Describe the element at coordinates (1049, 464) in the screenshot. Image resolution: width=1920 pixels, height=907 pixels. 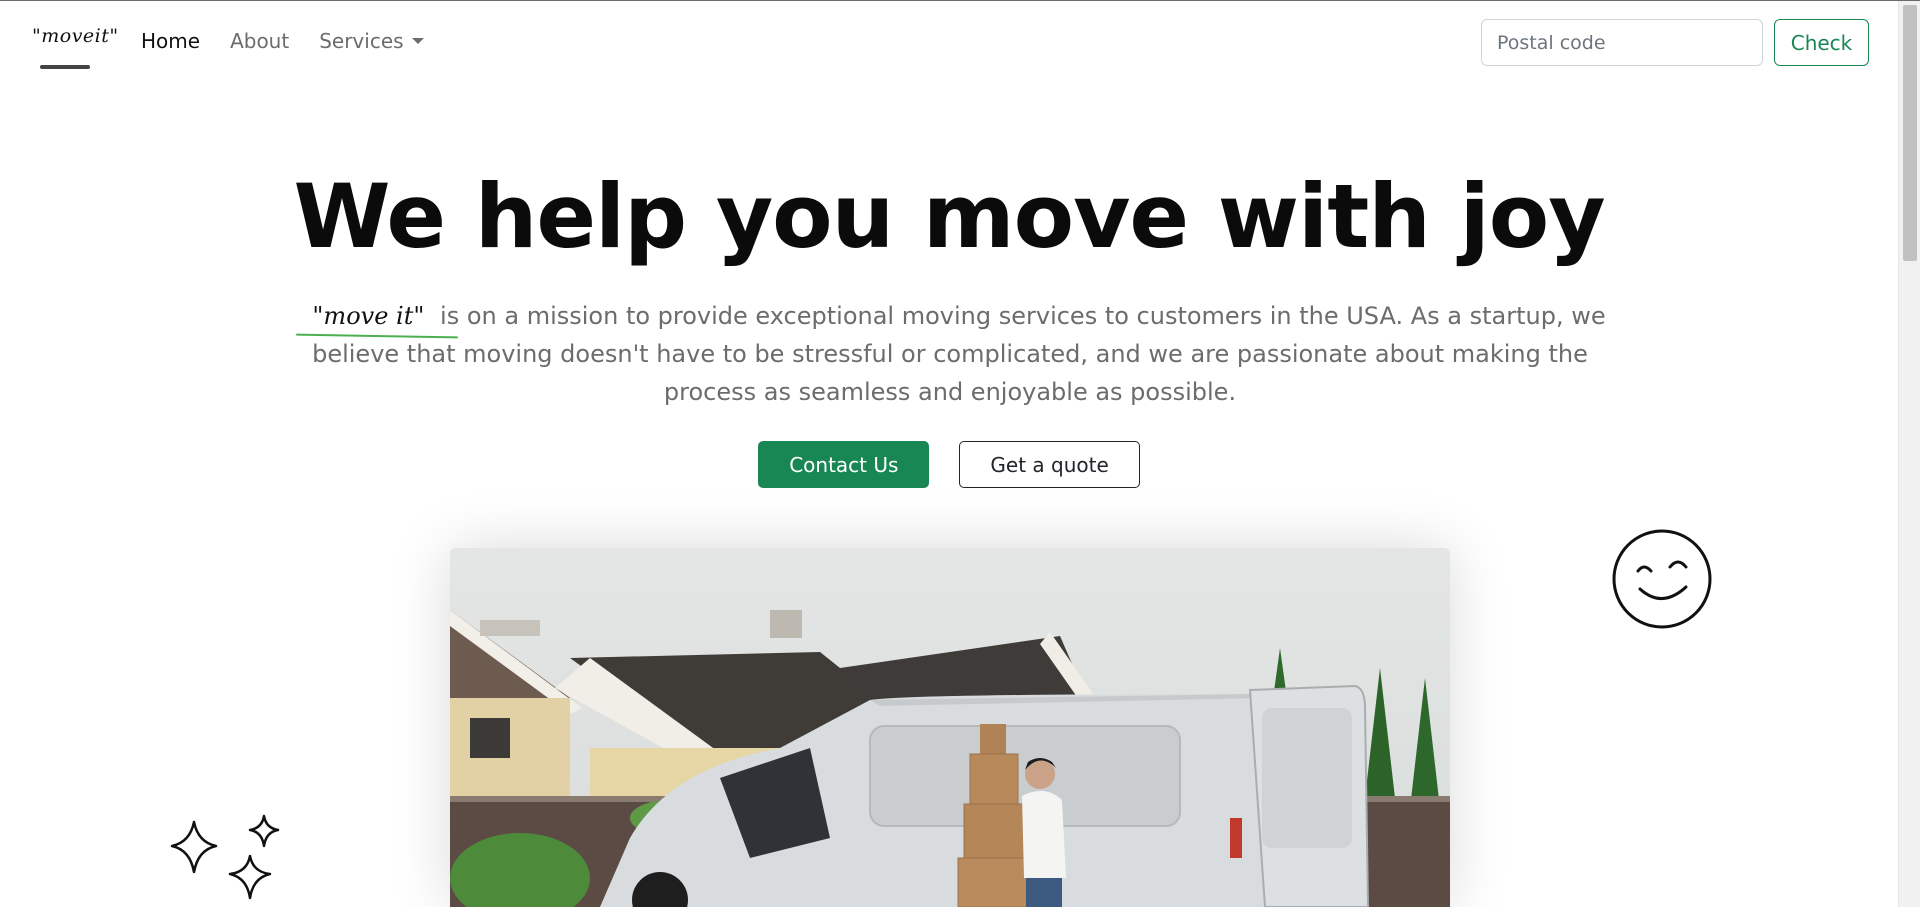
I see `get-quote-button: Get a quote` at that location.